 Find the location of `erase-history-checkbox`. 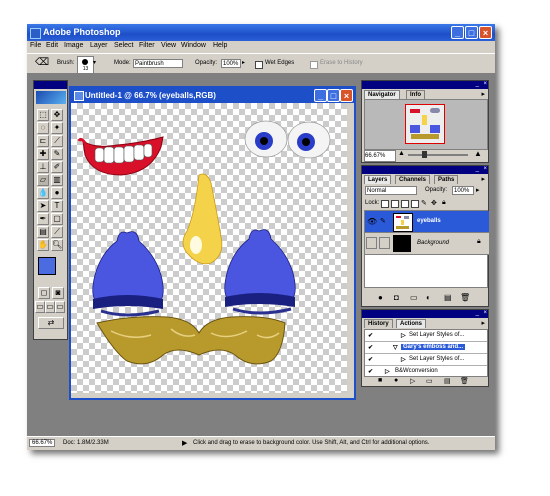

erase-history-checkbox is located at coordinates (314, 65).